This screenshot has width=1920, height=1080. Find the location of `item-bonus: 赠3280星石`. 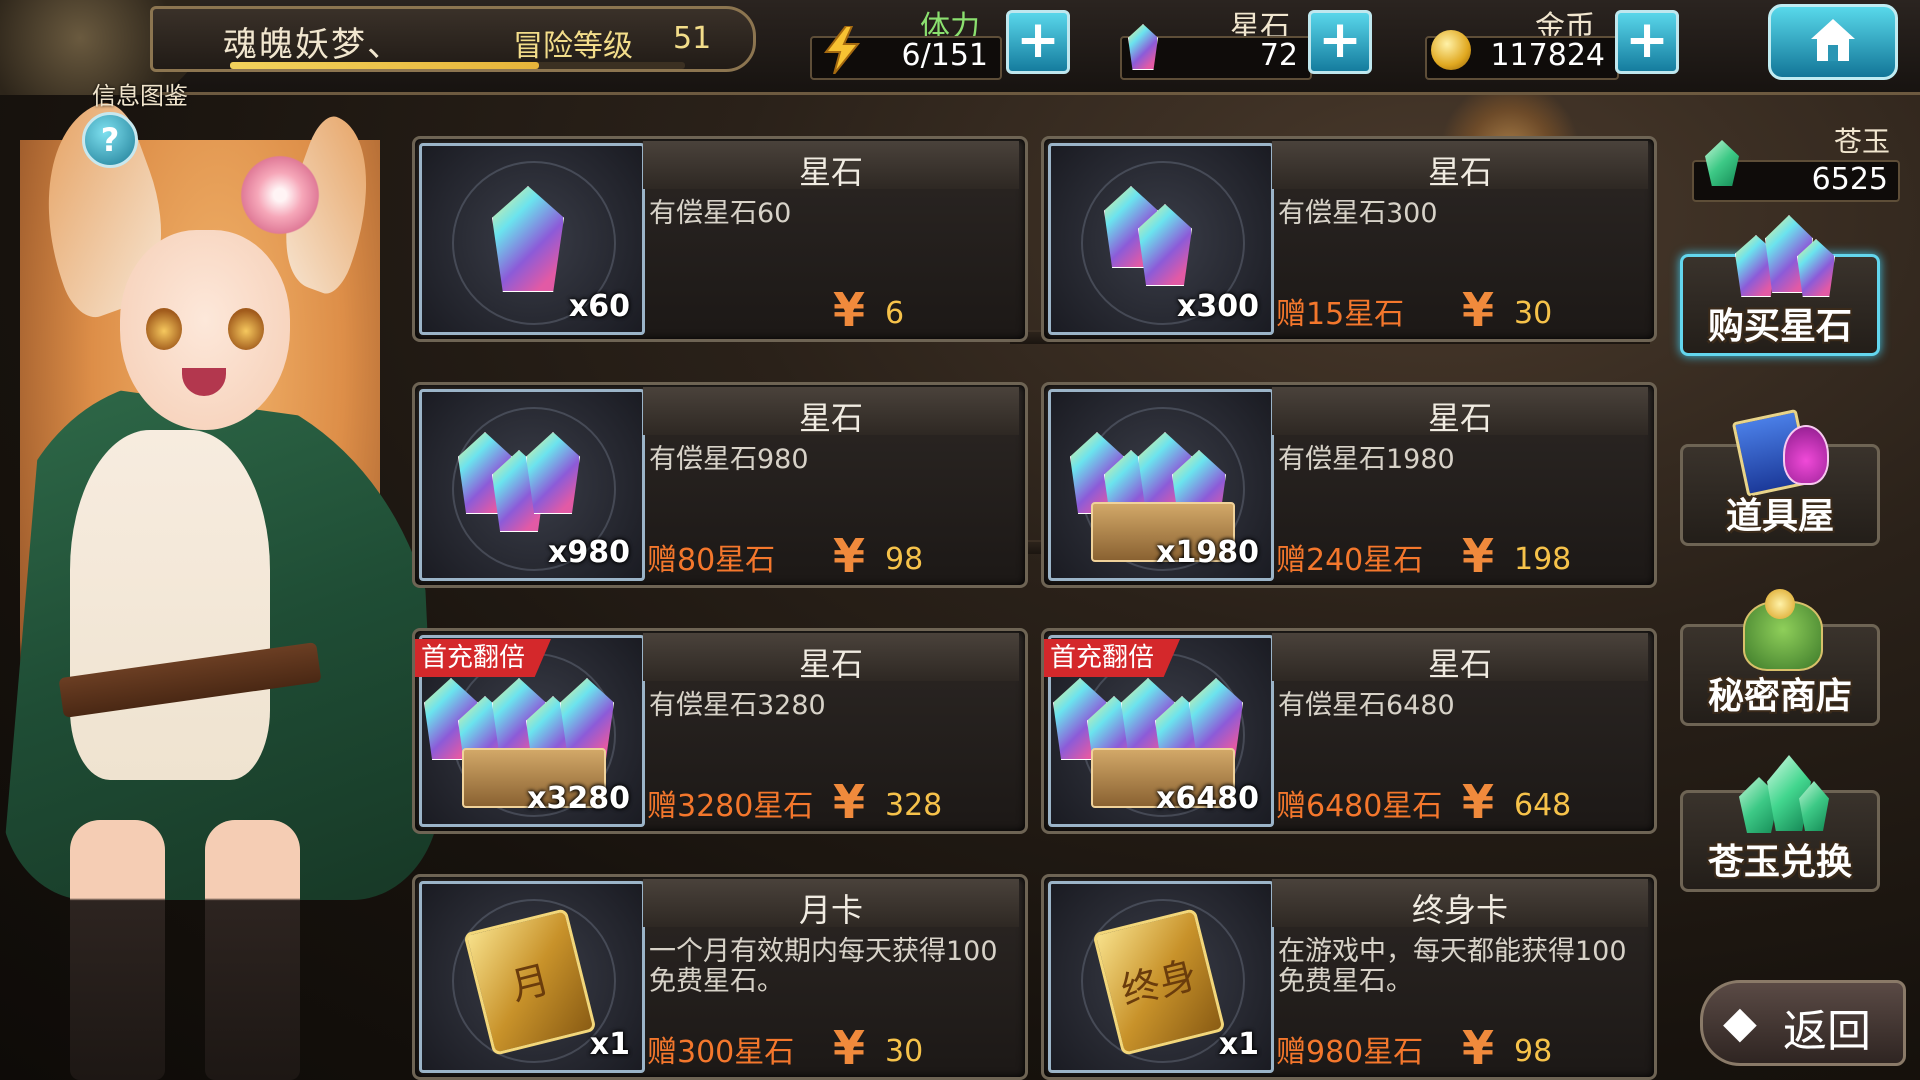

item-bonus: 赠3280星石 is located at coordinates (730, 806).